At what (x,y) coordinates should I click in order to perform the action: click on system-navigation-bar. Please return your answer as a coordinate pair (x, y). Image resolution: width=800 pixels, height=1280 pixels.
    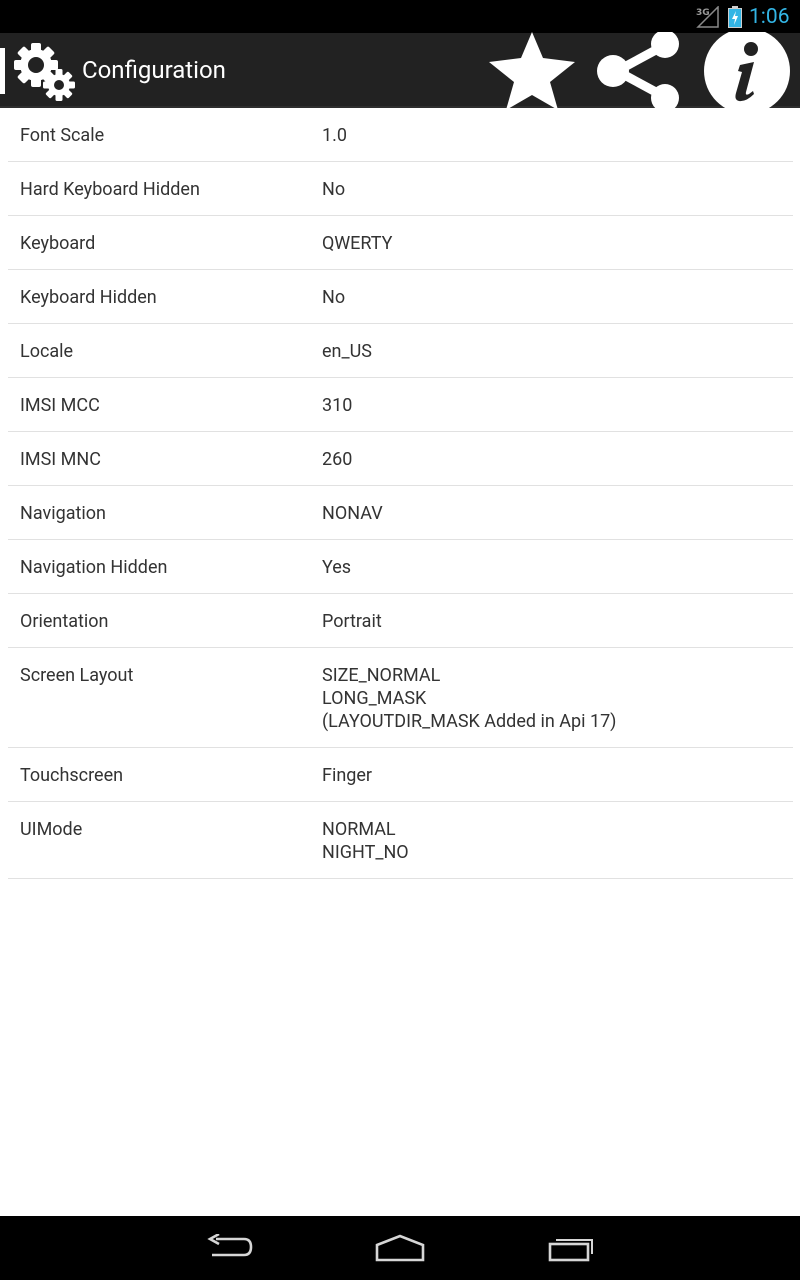
    Looking at the image, I should click on (400, 1248).